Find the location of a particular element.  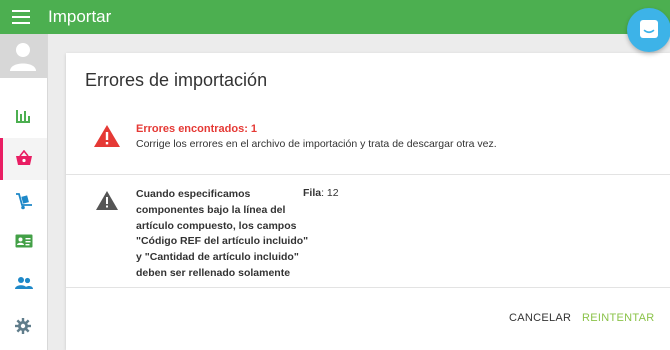

app-title: Importar is located at coordinates (80, 16).